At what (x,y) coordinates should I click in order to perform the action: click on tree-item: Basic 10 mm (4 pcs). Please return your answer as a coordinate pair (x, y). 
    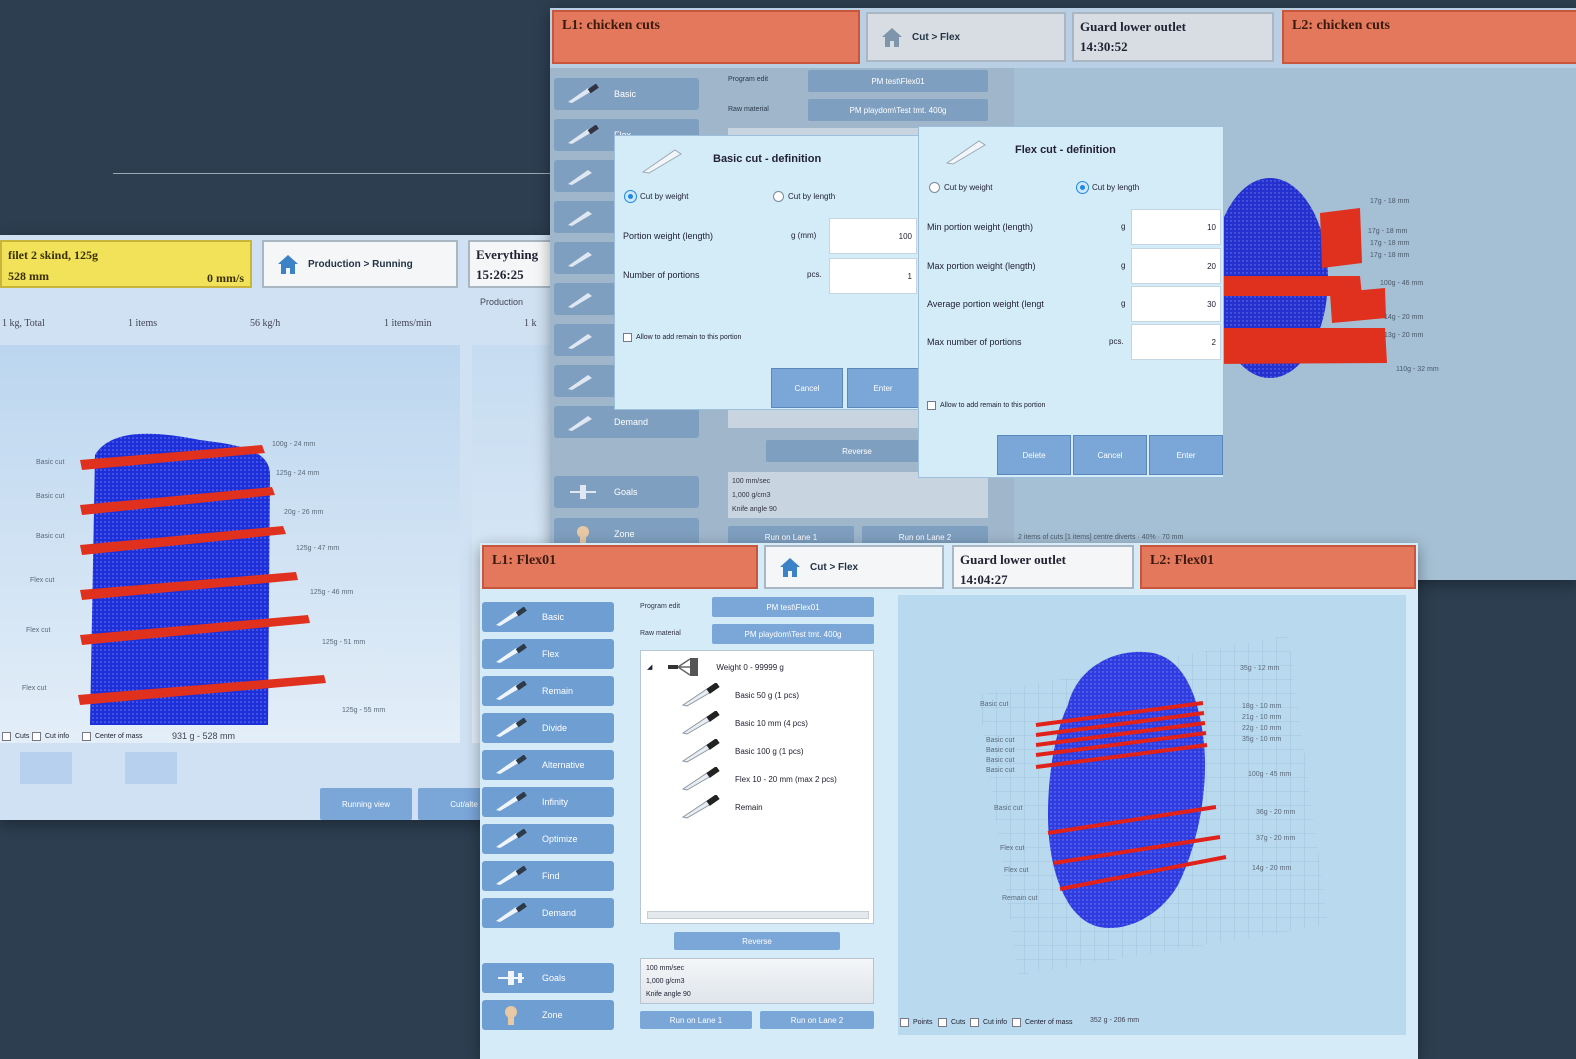
    Looking at the image, I should click on (744, 723).